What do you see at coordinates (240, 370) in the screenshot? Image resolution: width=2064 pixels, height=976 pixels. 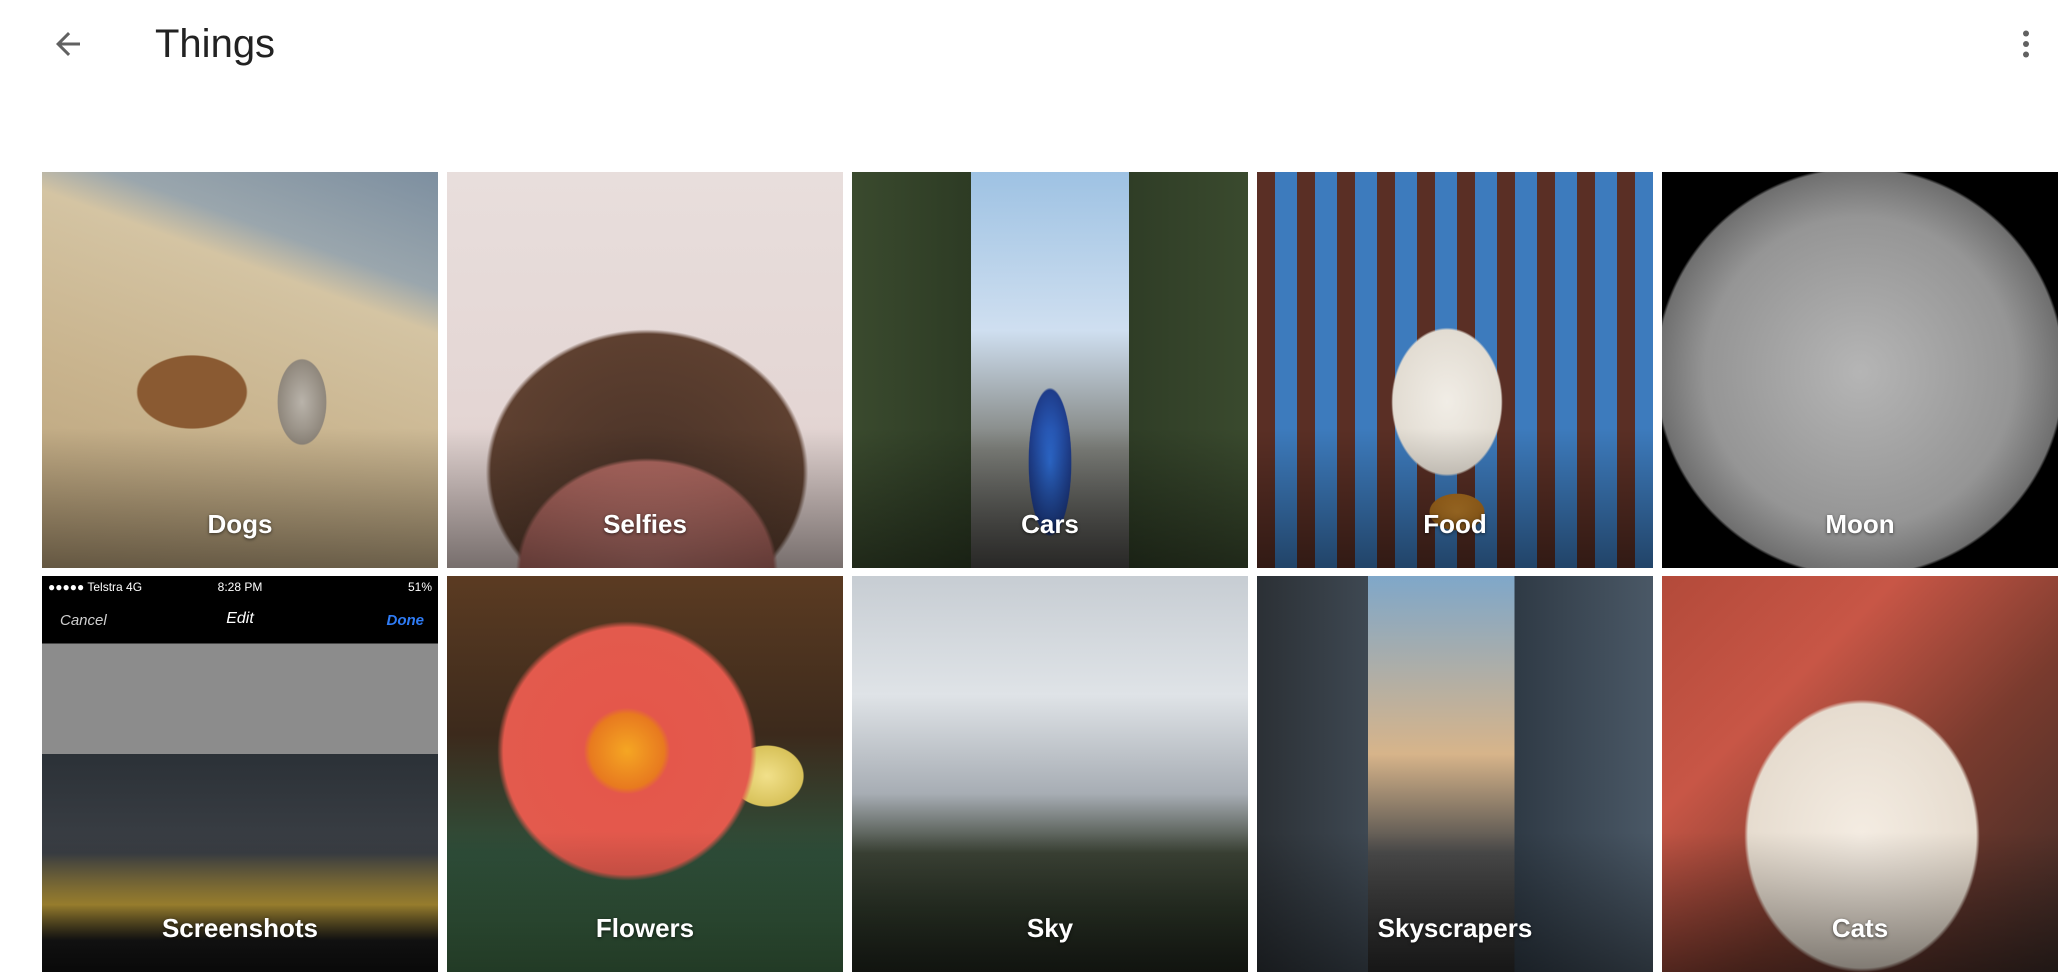 I see `tile-dogs: Dogs` at bounding box center [240, 370].